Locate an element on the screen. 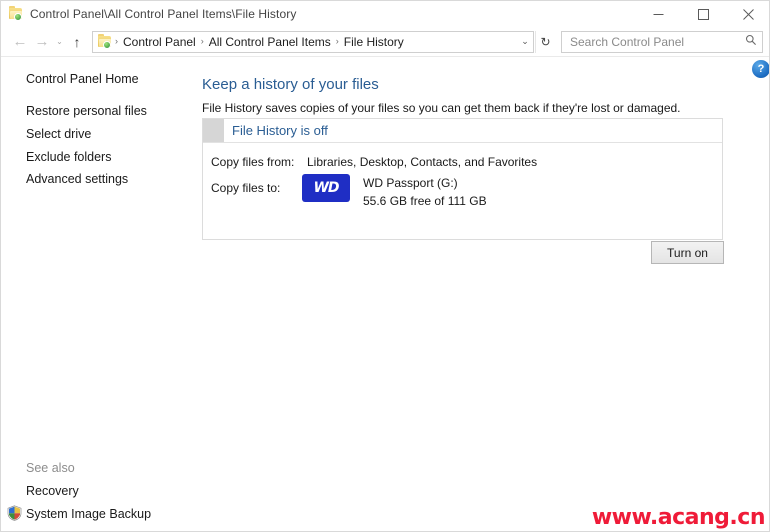 The height and width of the screenshot is (532, 770). sidebar-item-control-panel-home: Control Panel Home is located at coordinates (70, 79).